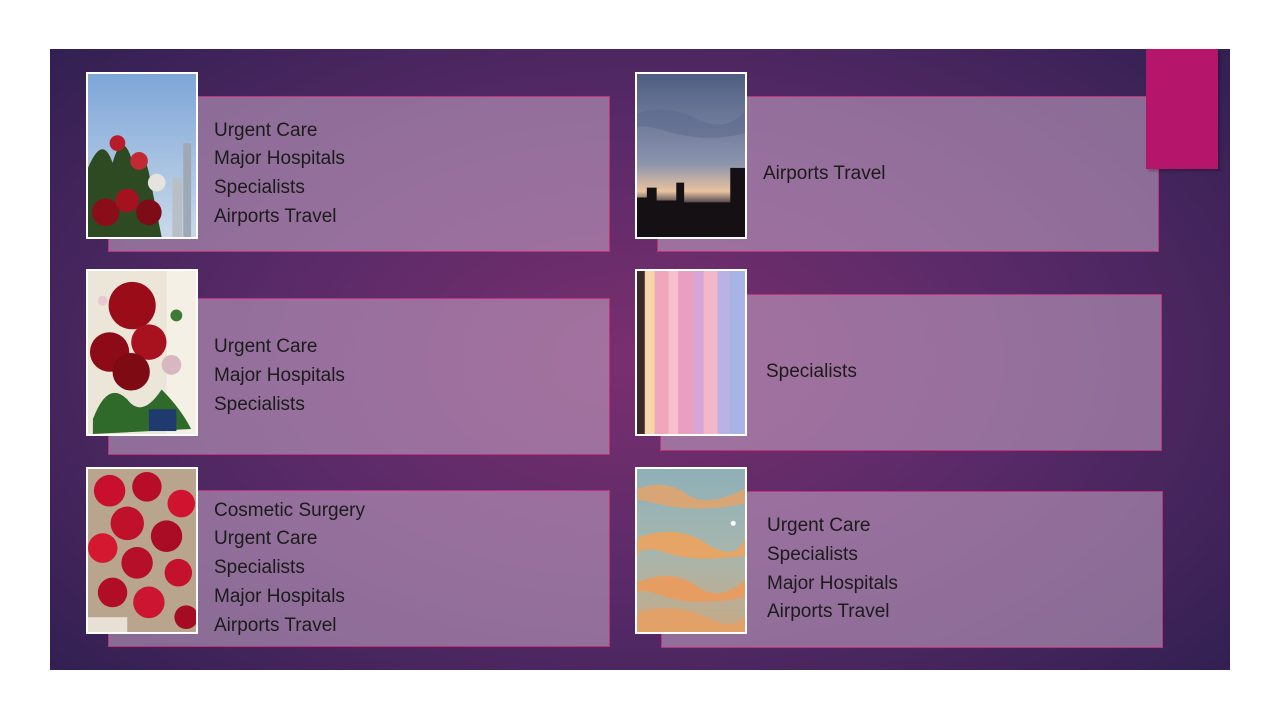 The height and width of the screenshot is (720, 1280). I want to click on card-line: Cosmetic Surgery, so click(289, 510).